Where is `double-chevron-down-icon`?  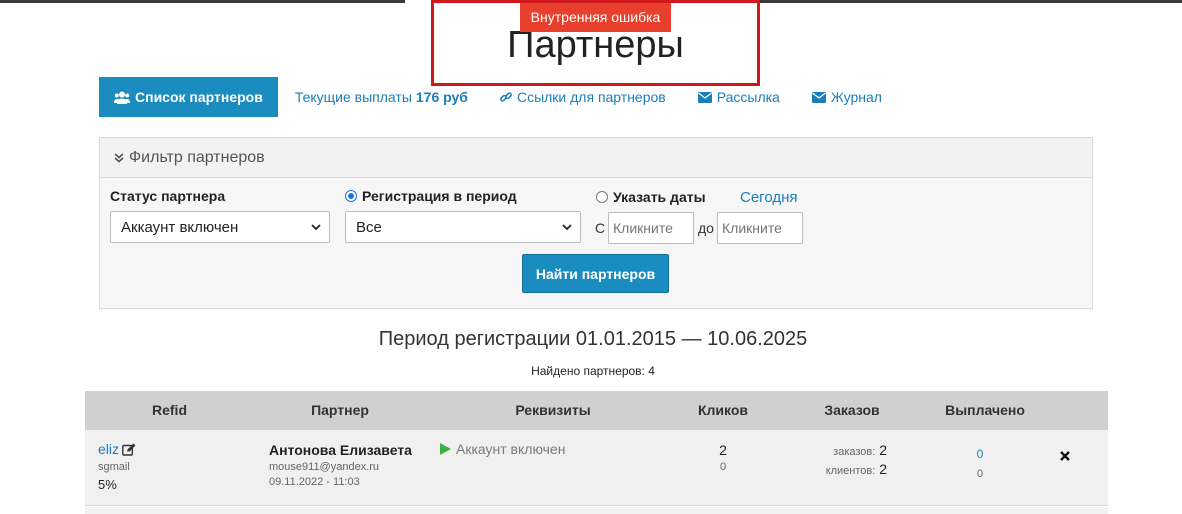
double-chevron-down-icon is located at coordinates (119, 157).